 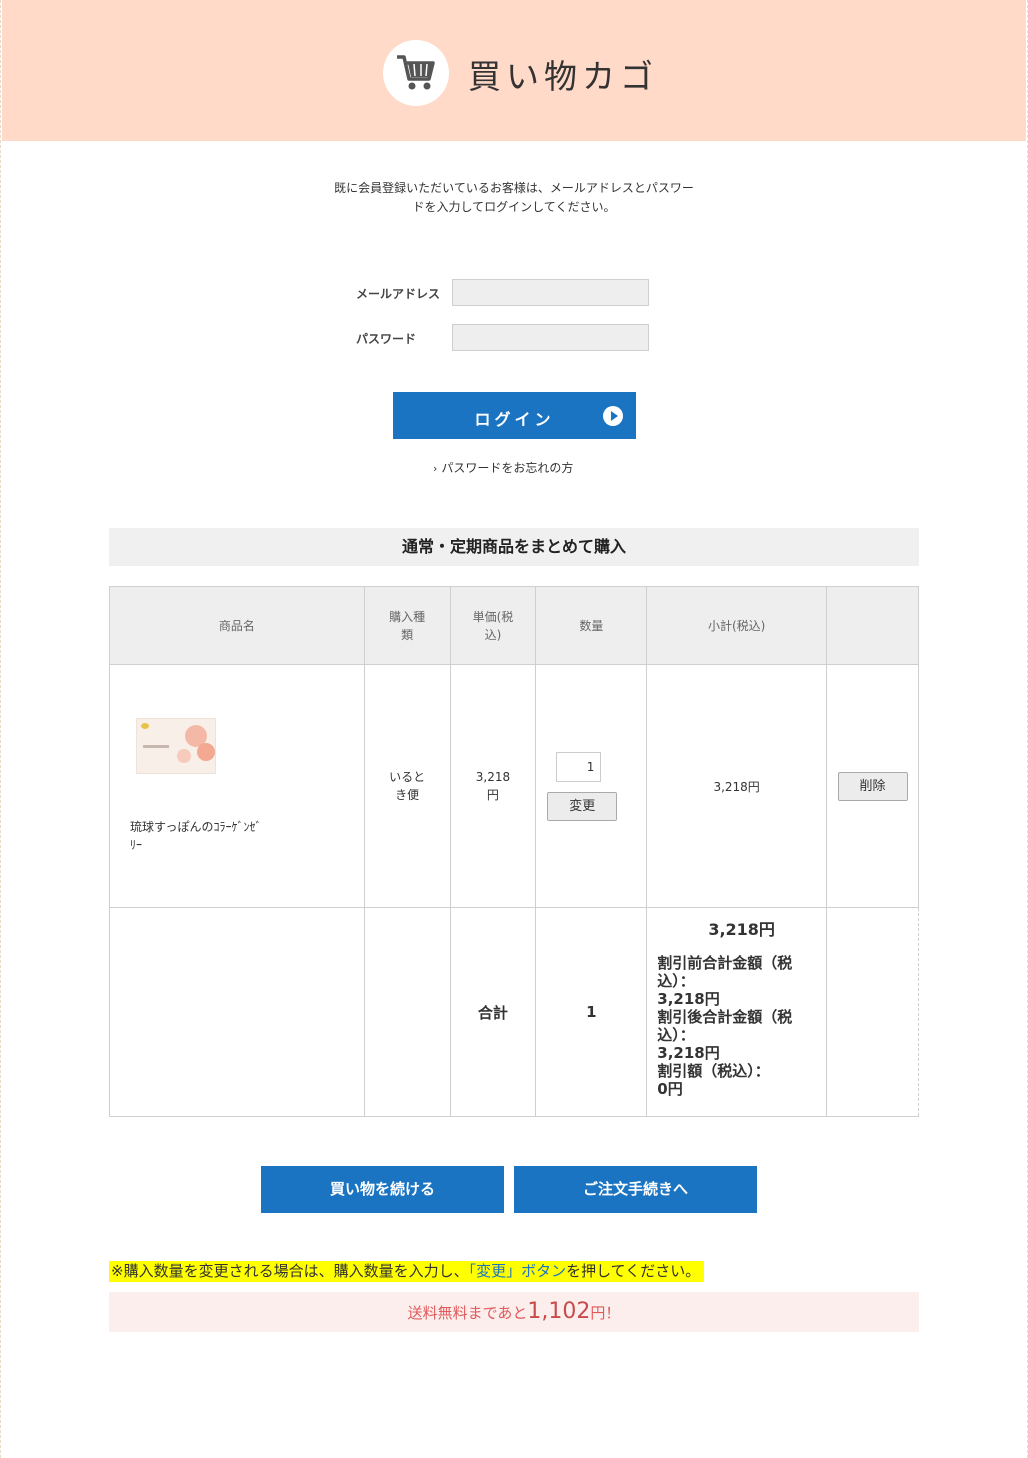 I want to click on header-product-name: 商品名, so click(x=237, y=625).